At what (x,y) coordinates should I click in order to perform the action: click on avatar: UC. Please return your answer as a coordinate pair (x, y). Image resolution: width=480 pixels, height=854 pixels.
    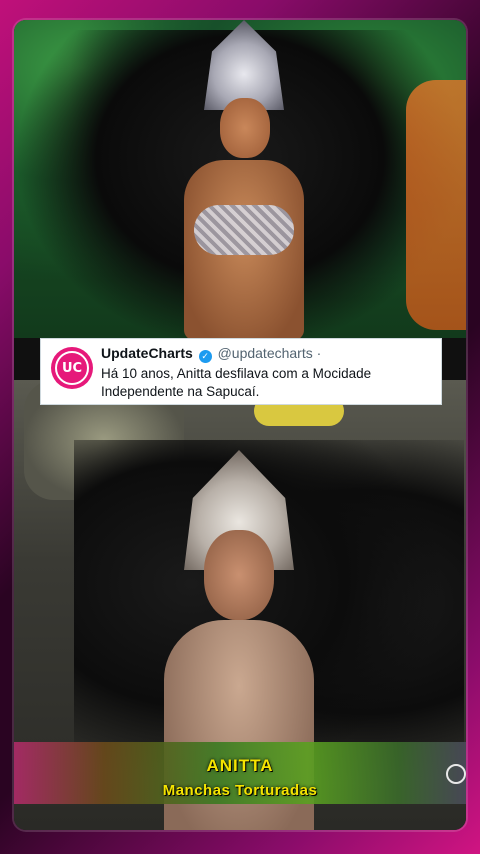
    Looking at the image, I should click on (72, 368).